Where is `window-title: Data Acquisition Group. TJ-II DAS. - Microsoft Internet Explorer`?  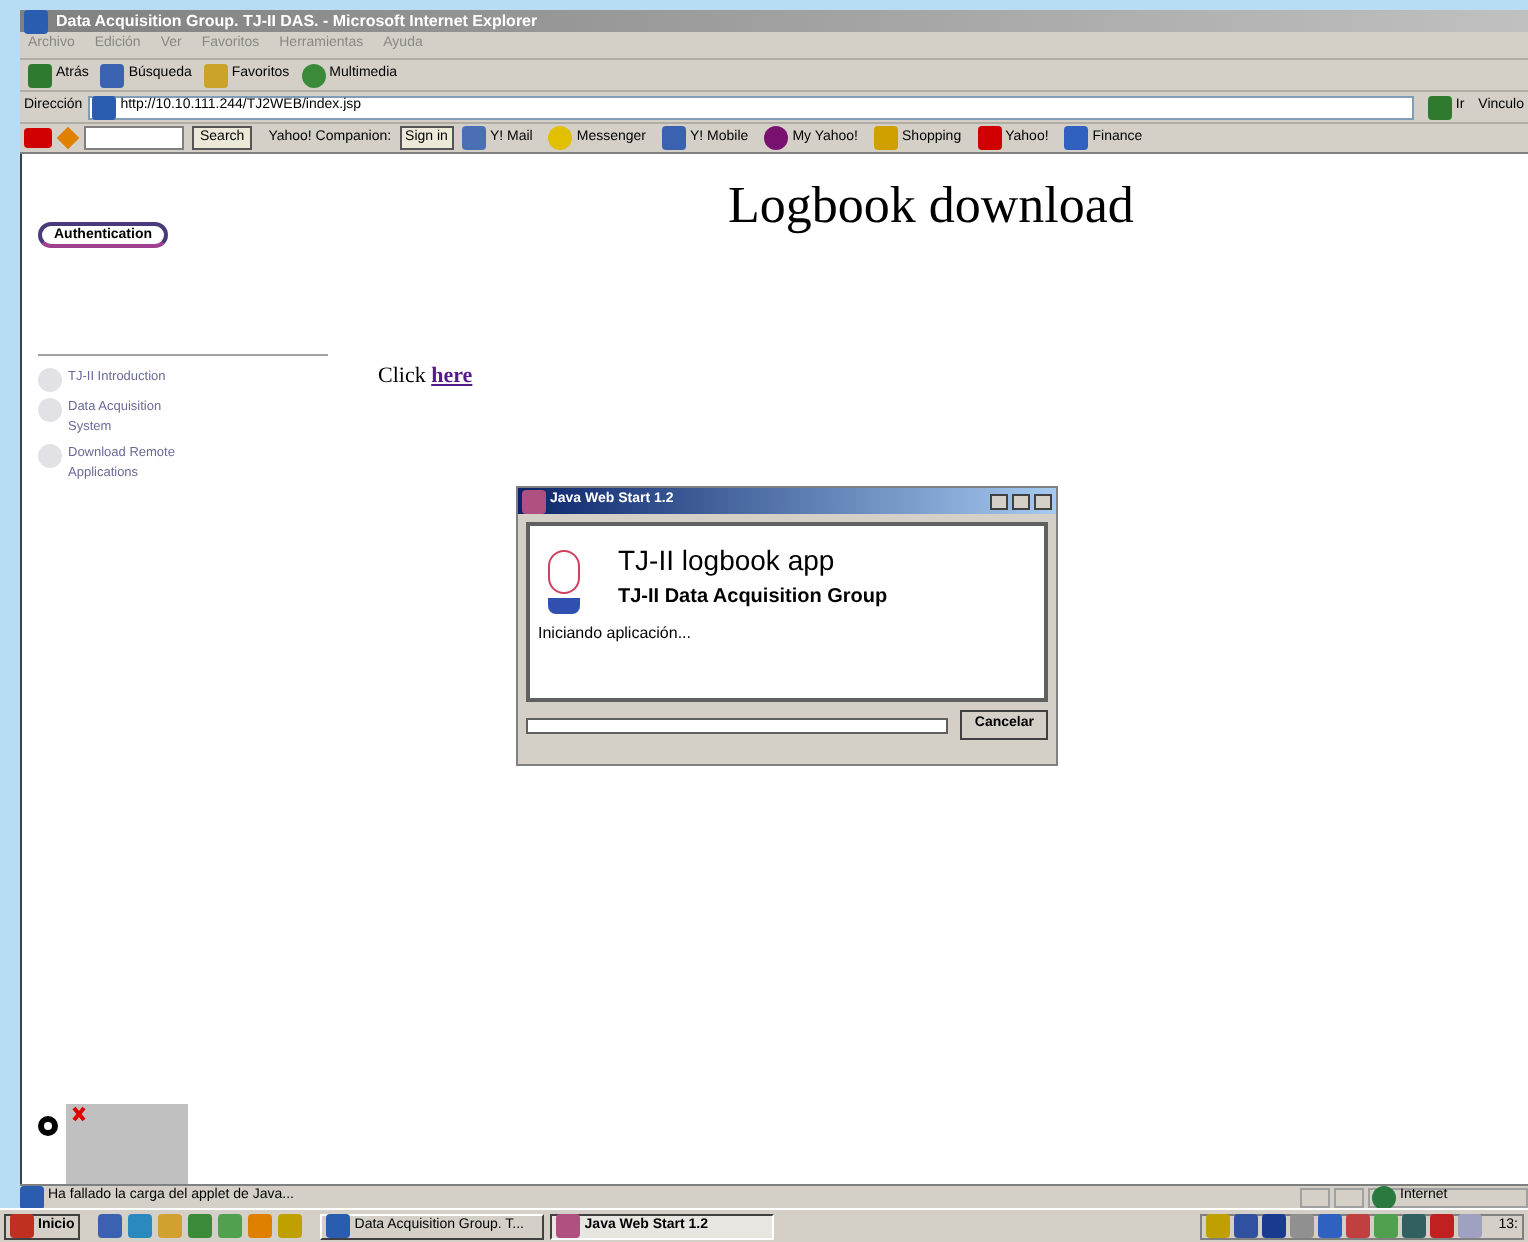
window-title: Data Acquisition Group. TJ-II DAS. - Microsoft Internet Explorer is located at coordinates (297, 21).